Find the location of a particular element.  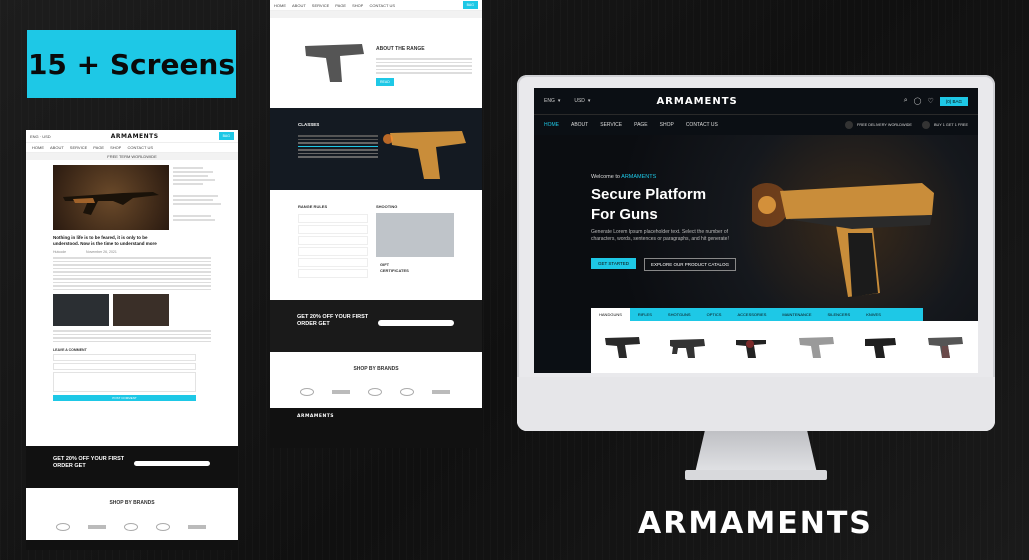

mock2-classes: CLASSES is located at coordinates (376, 149).